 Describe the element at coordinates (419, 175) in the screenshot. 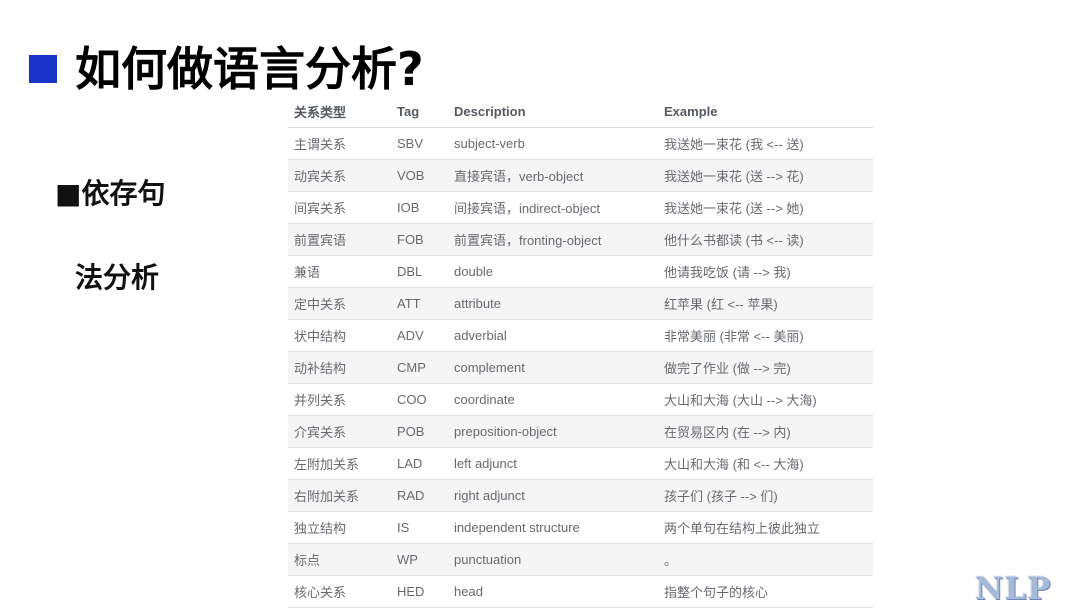

I see `cell-tag: VOB` at that location.